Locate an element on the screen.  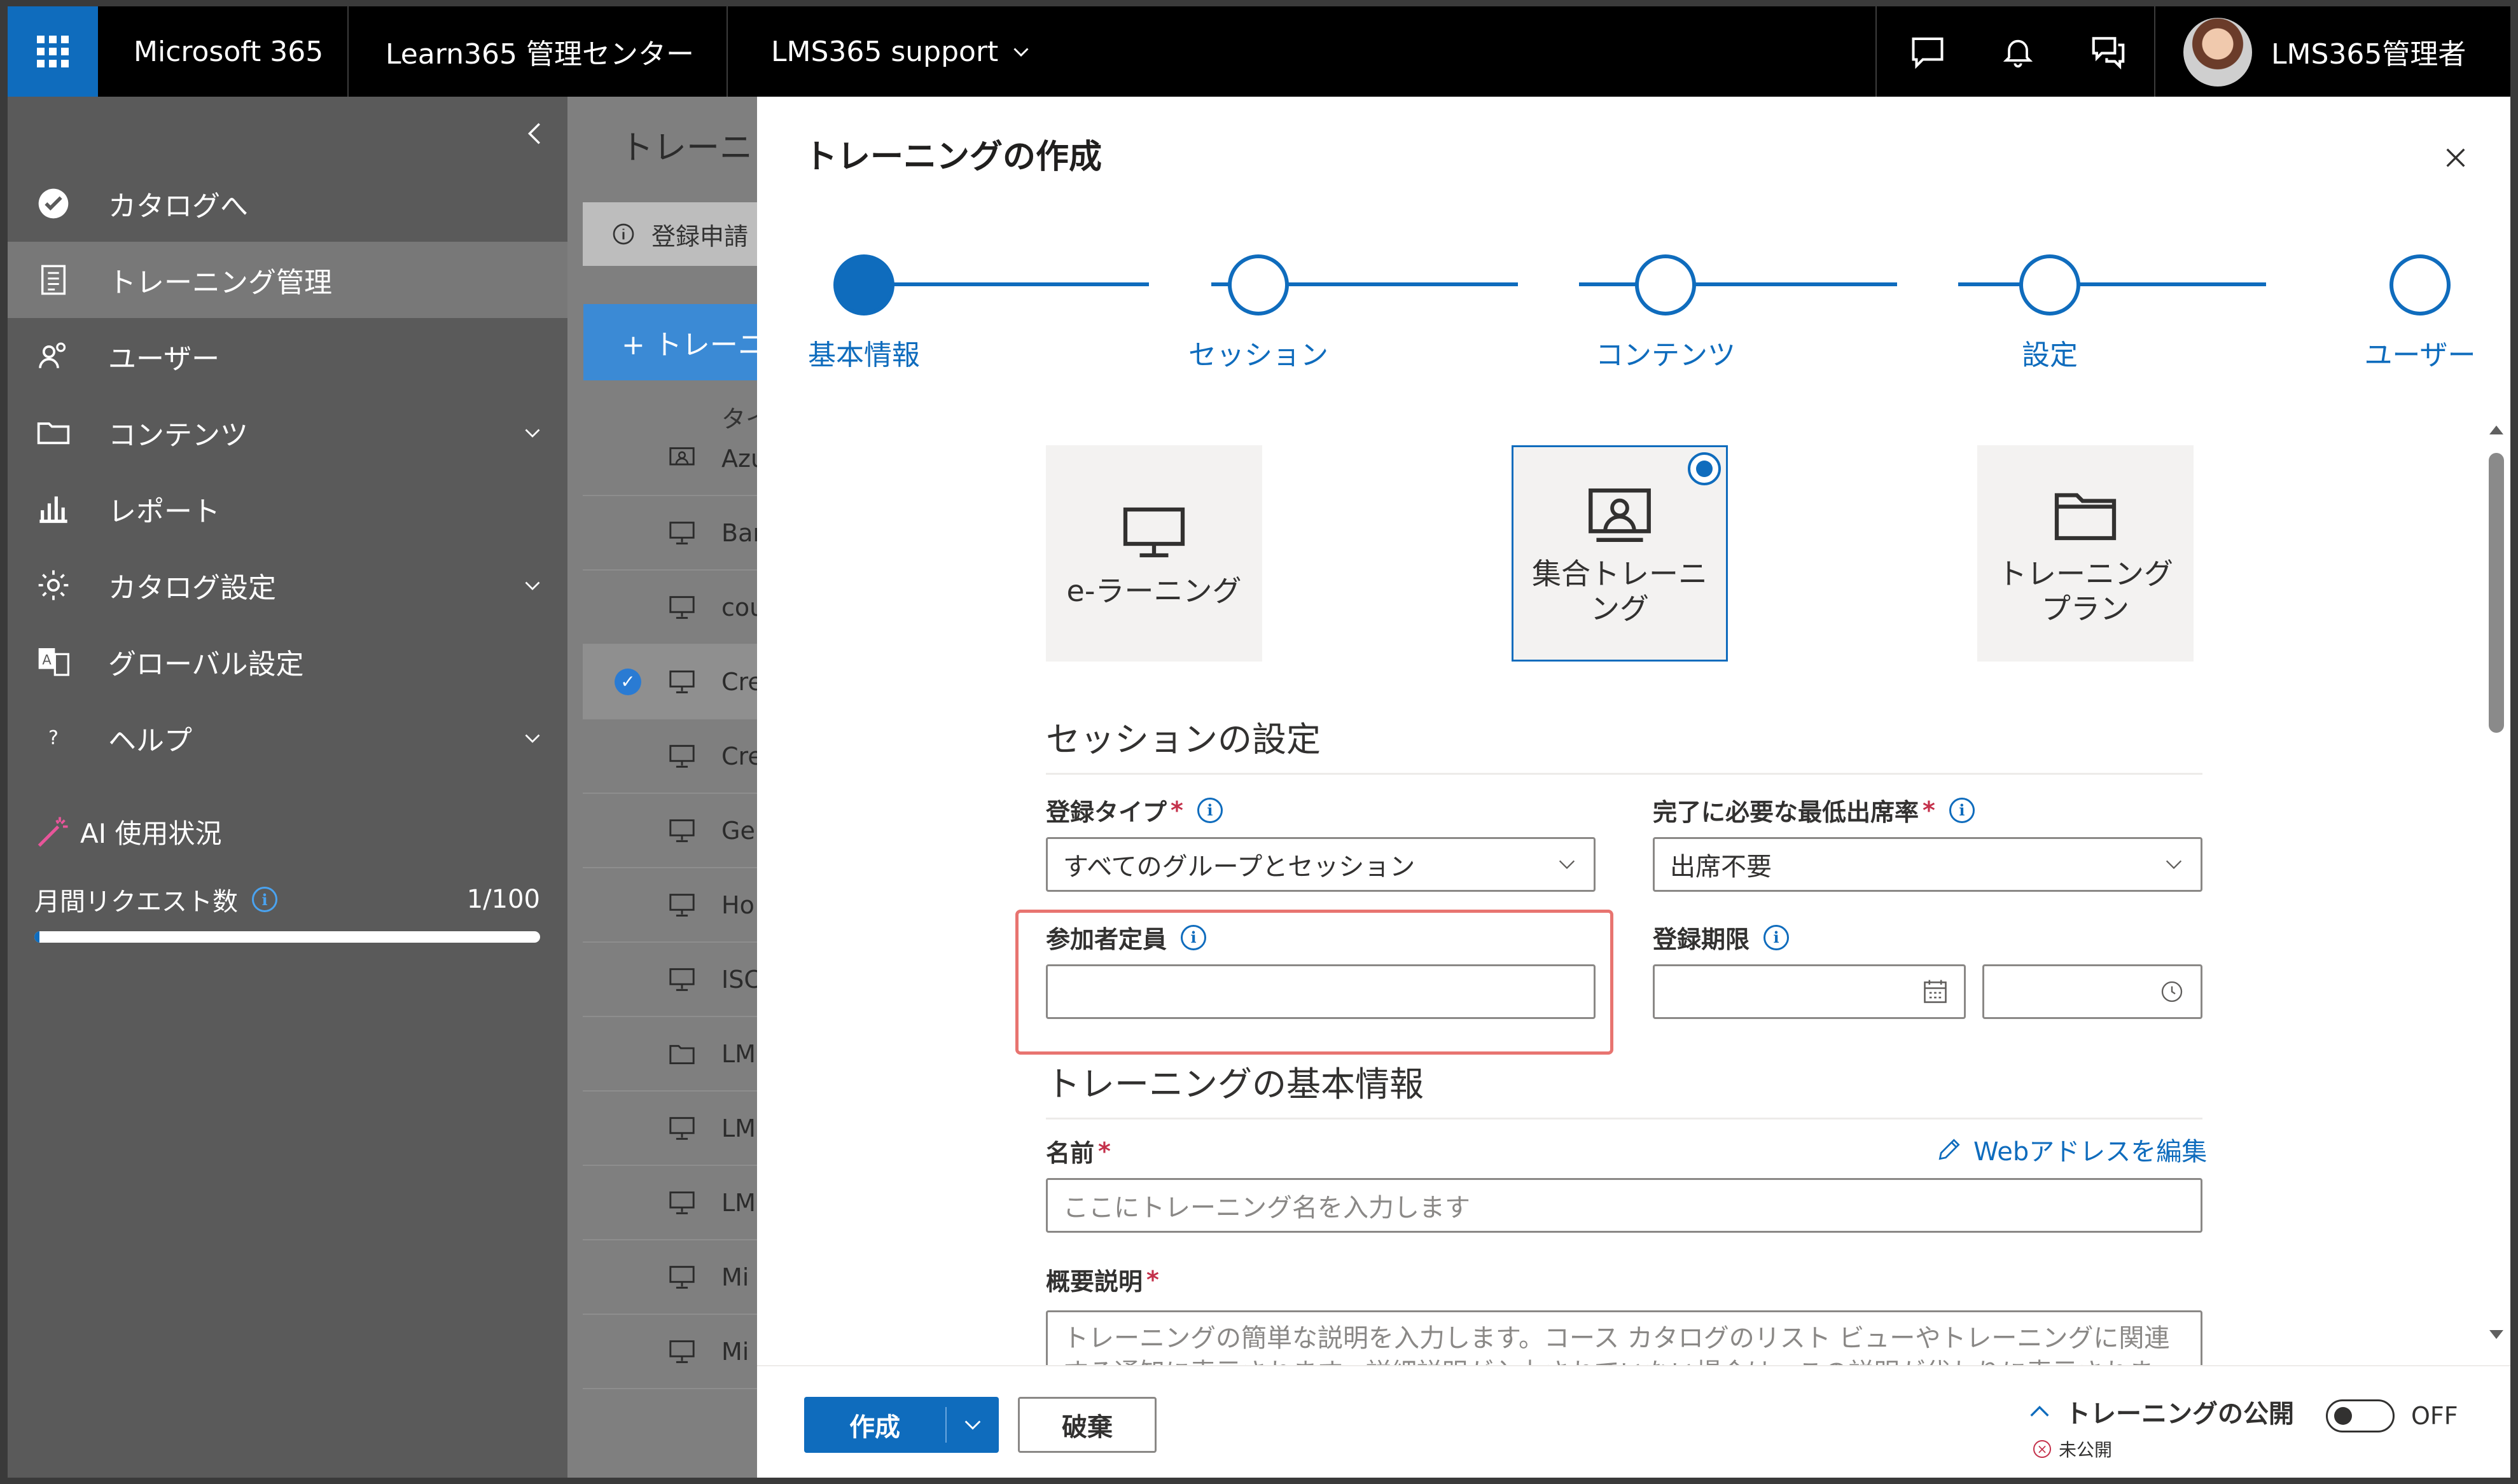
min-attendance-label: 完了に必要な最低出席率 * i is located at coordinates (1814, 810).